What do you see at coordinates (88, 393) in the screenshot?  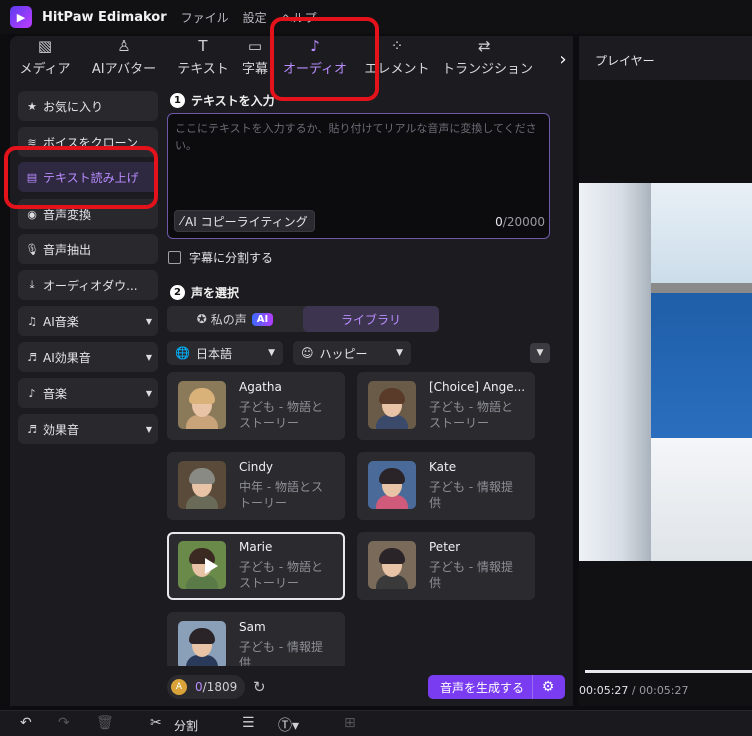 I see `sidebar-item-music: ♪ 音楽 ▼` at bounding box center [88, 393].